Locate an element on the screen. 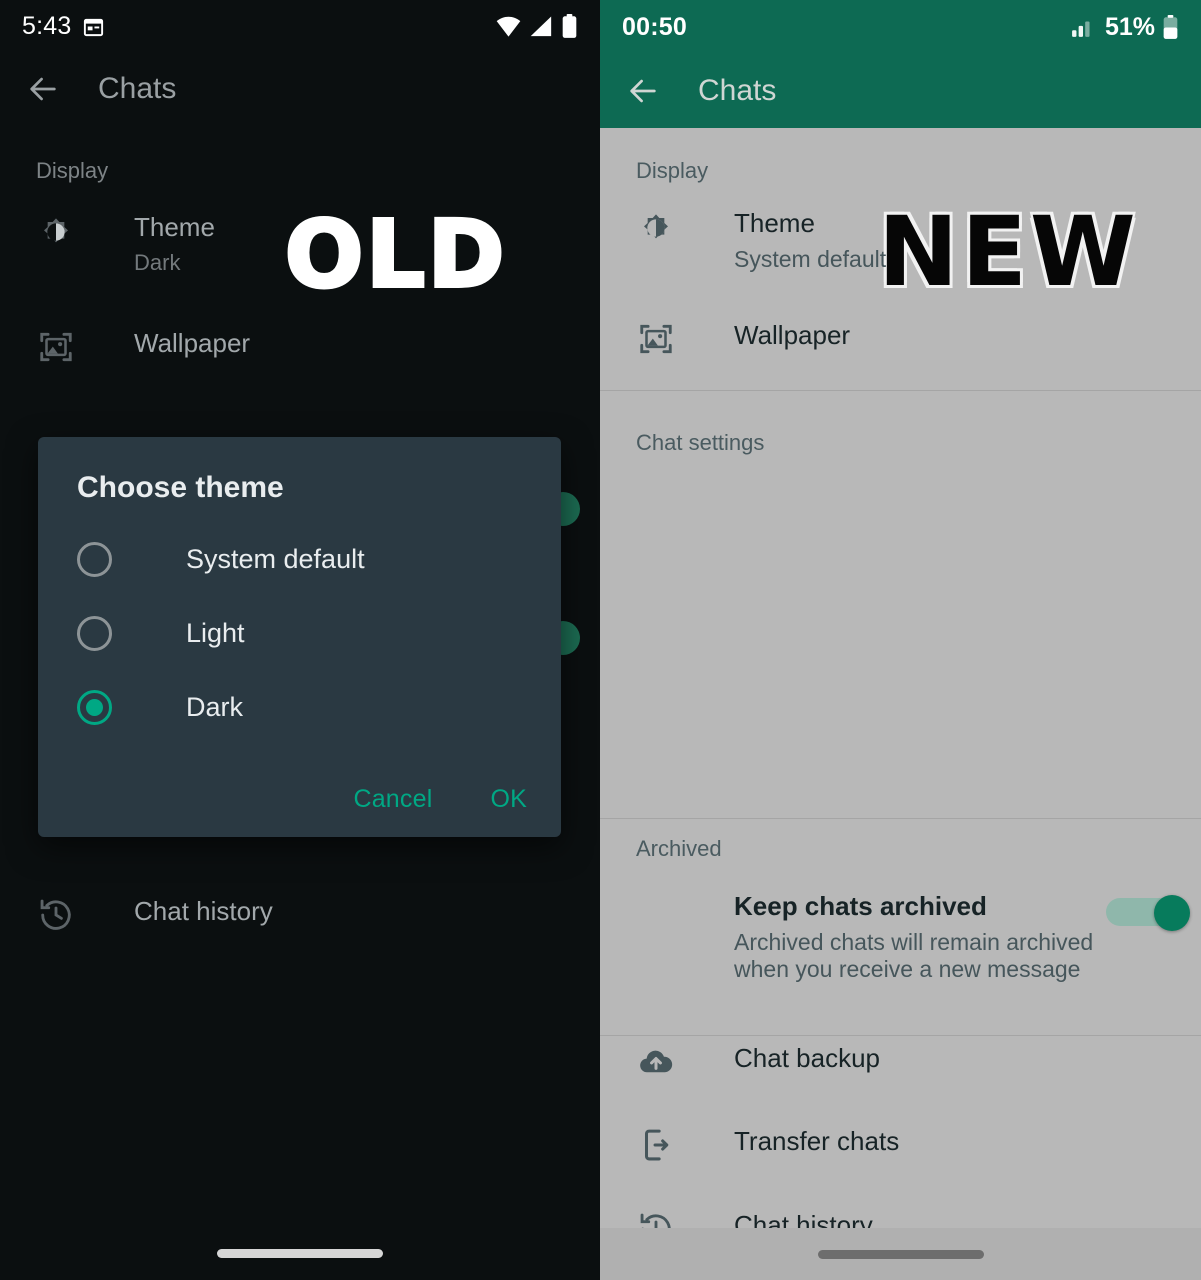 This screenshot has height=1280, width=1201. app-bar-old: Chats is located at coordinates (300, 89).